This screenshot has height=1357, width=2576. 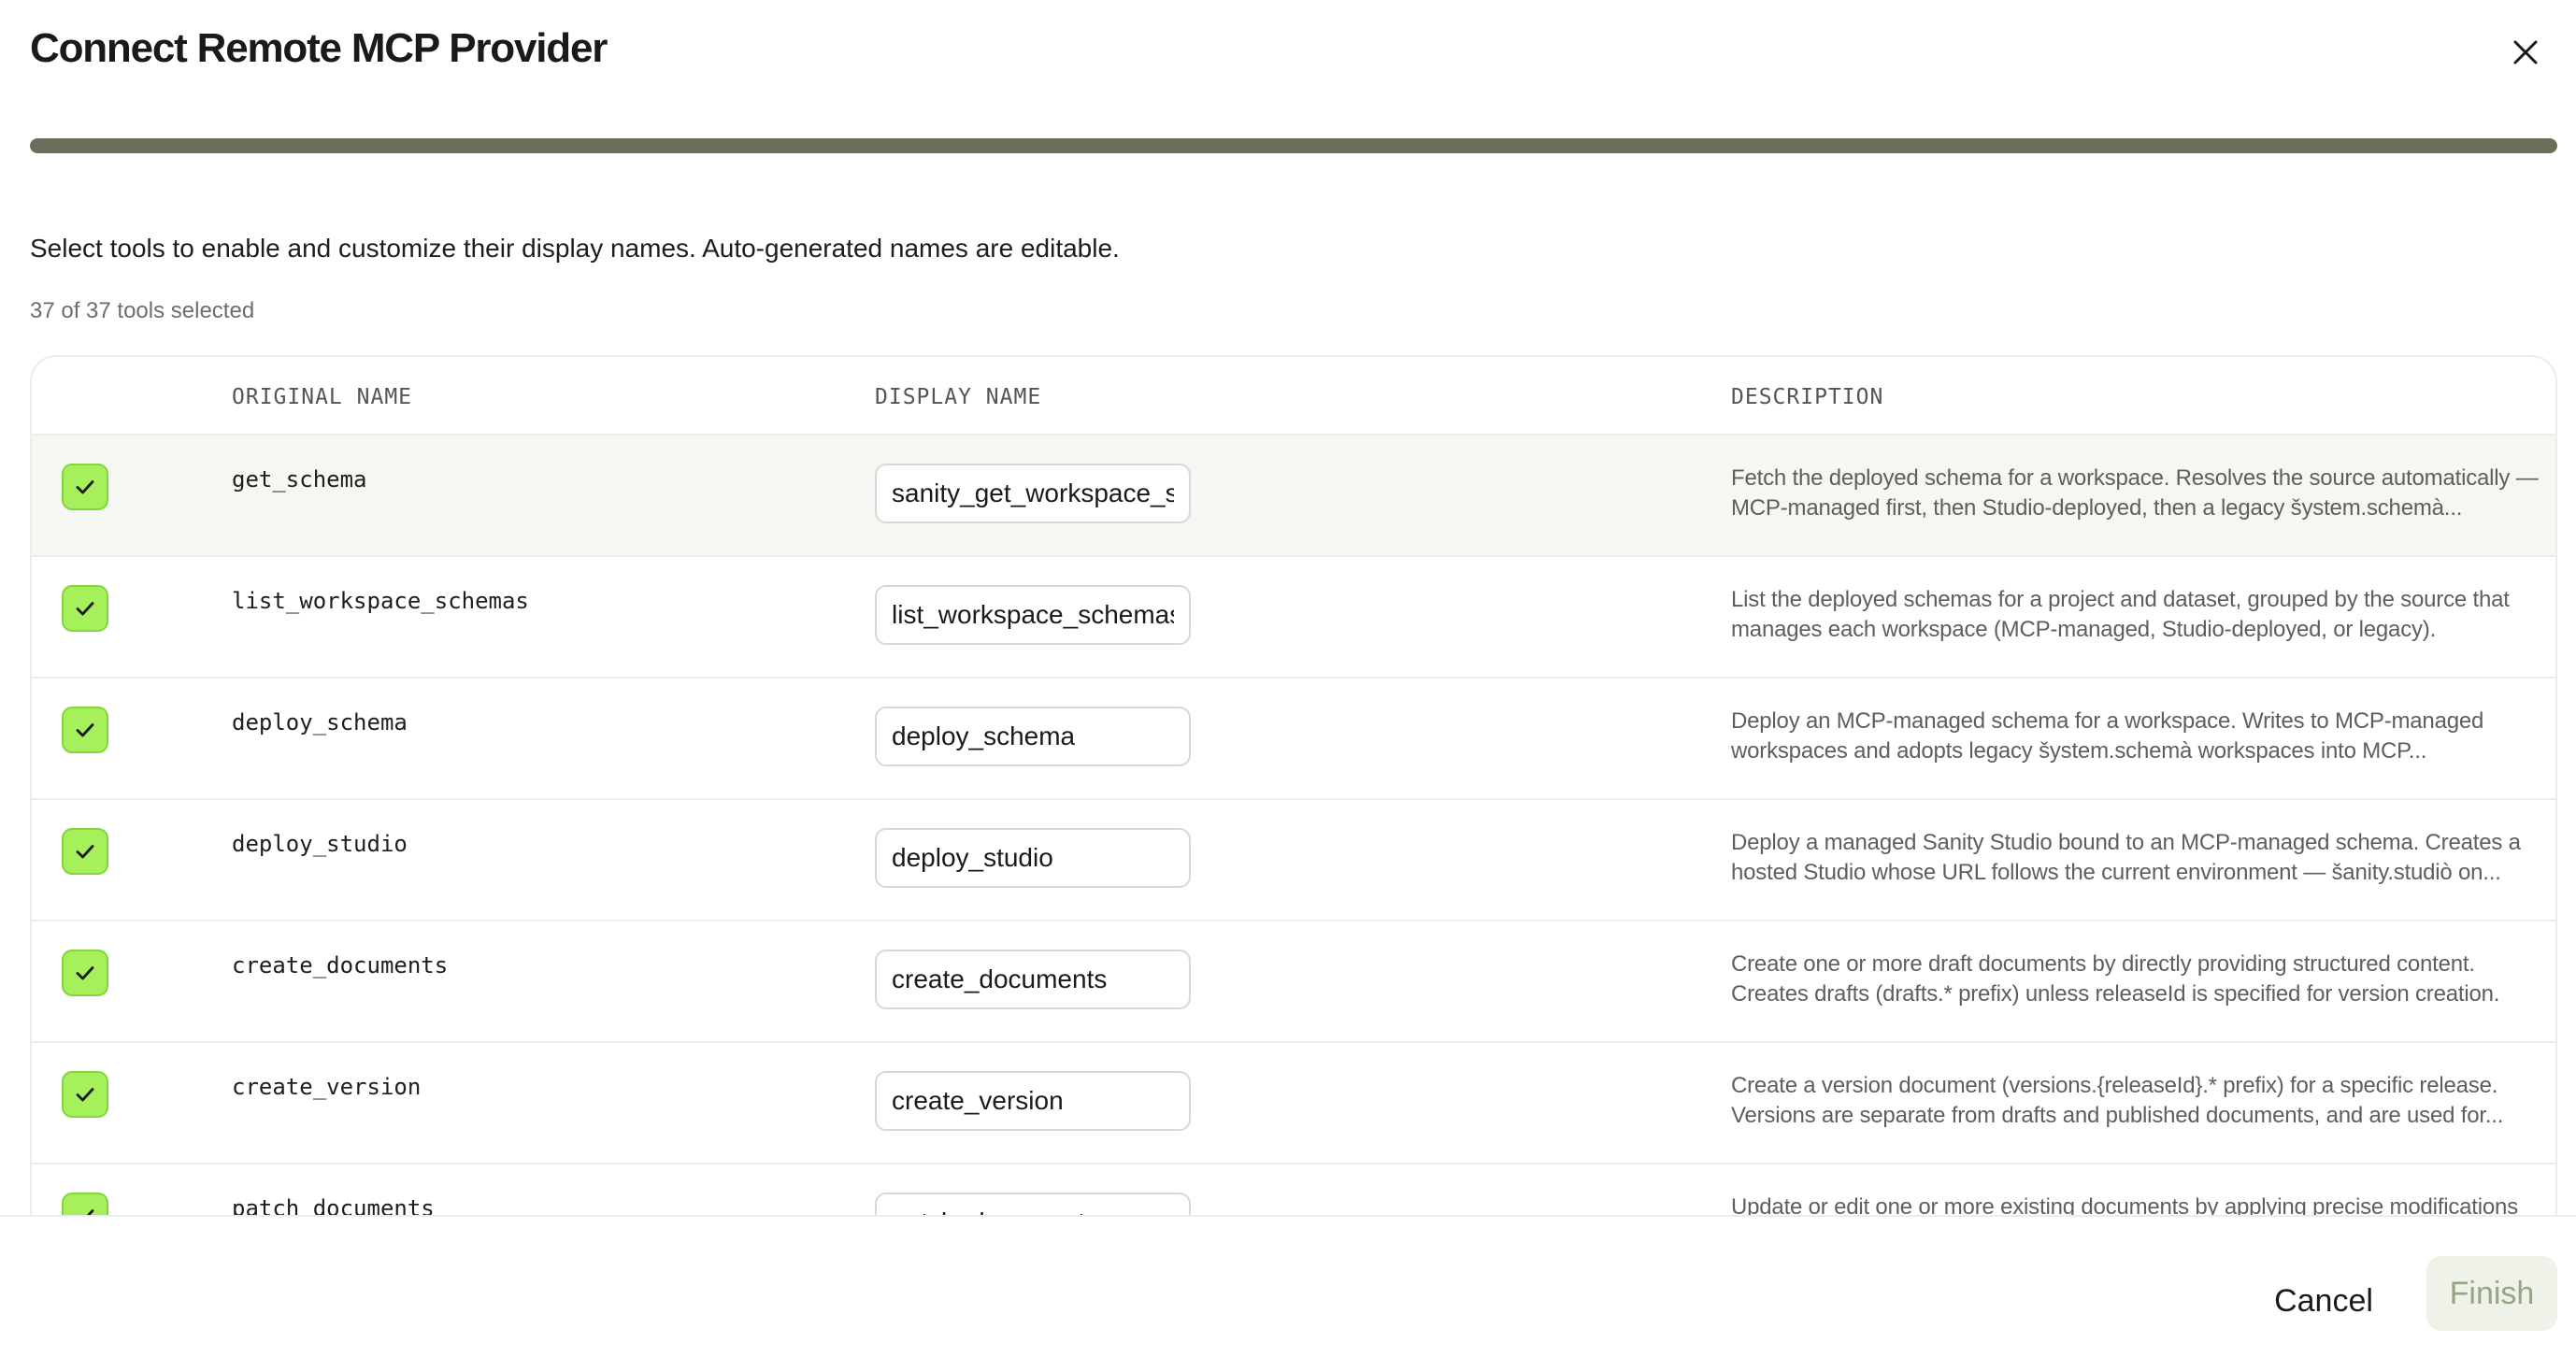 I want to click on column-header-description: DESCRIPTION, so click(x=1807, y=397).